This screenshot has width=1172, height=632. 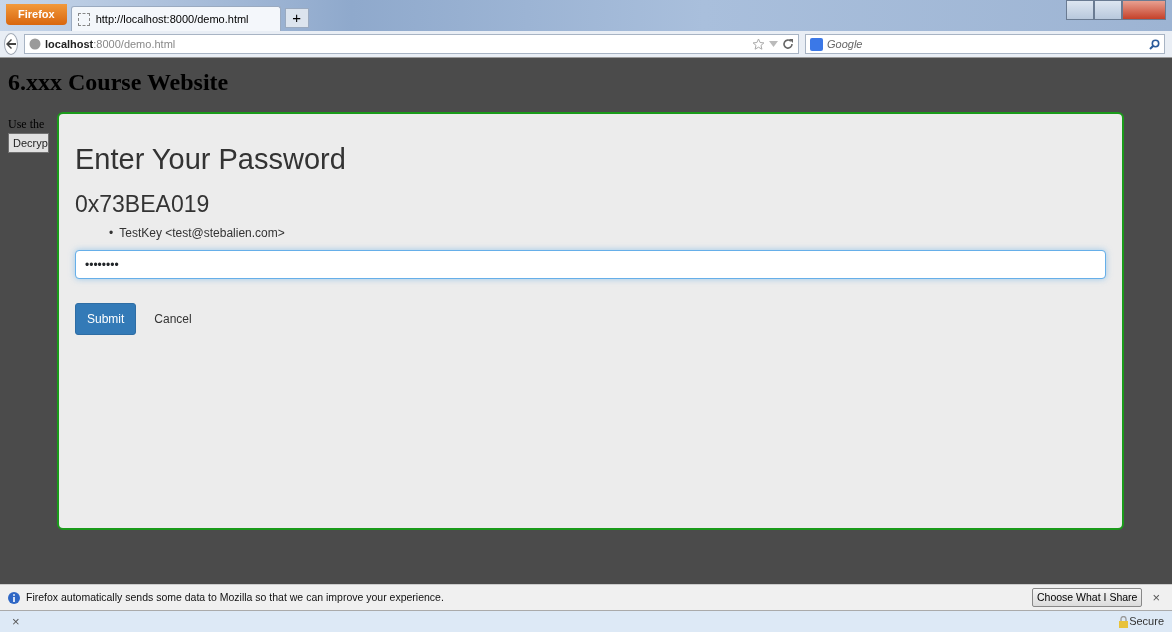 I want to click on search-icon, so click(x=1154, y=44).